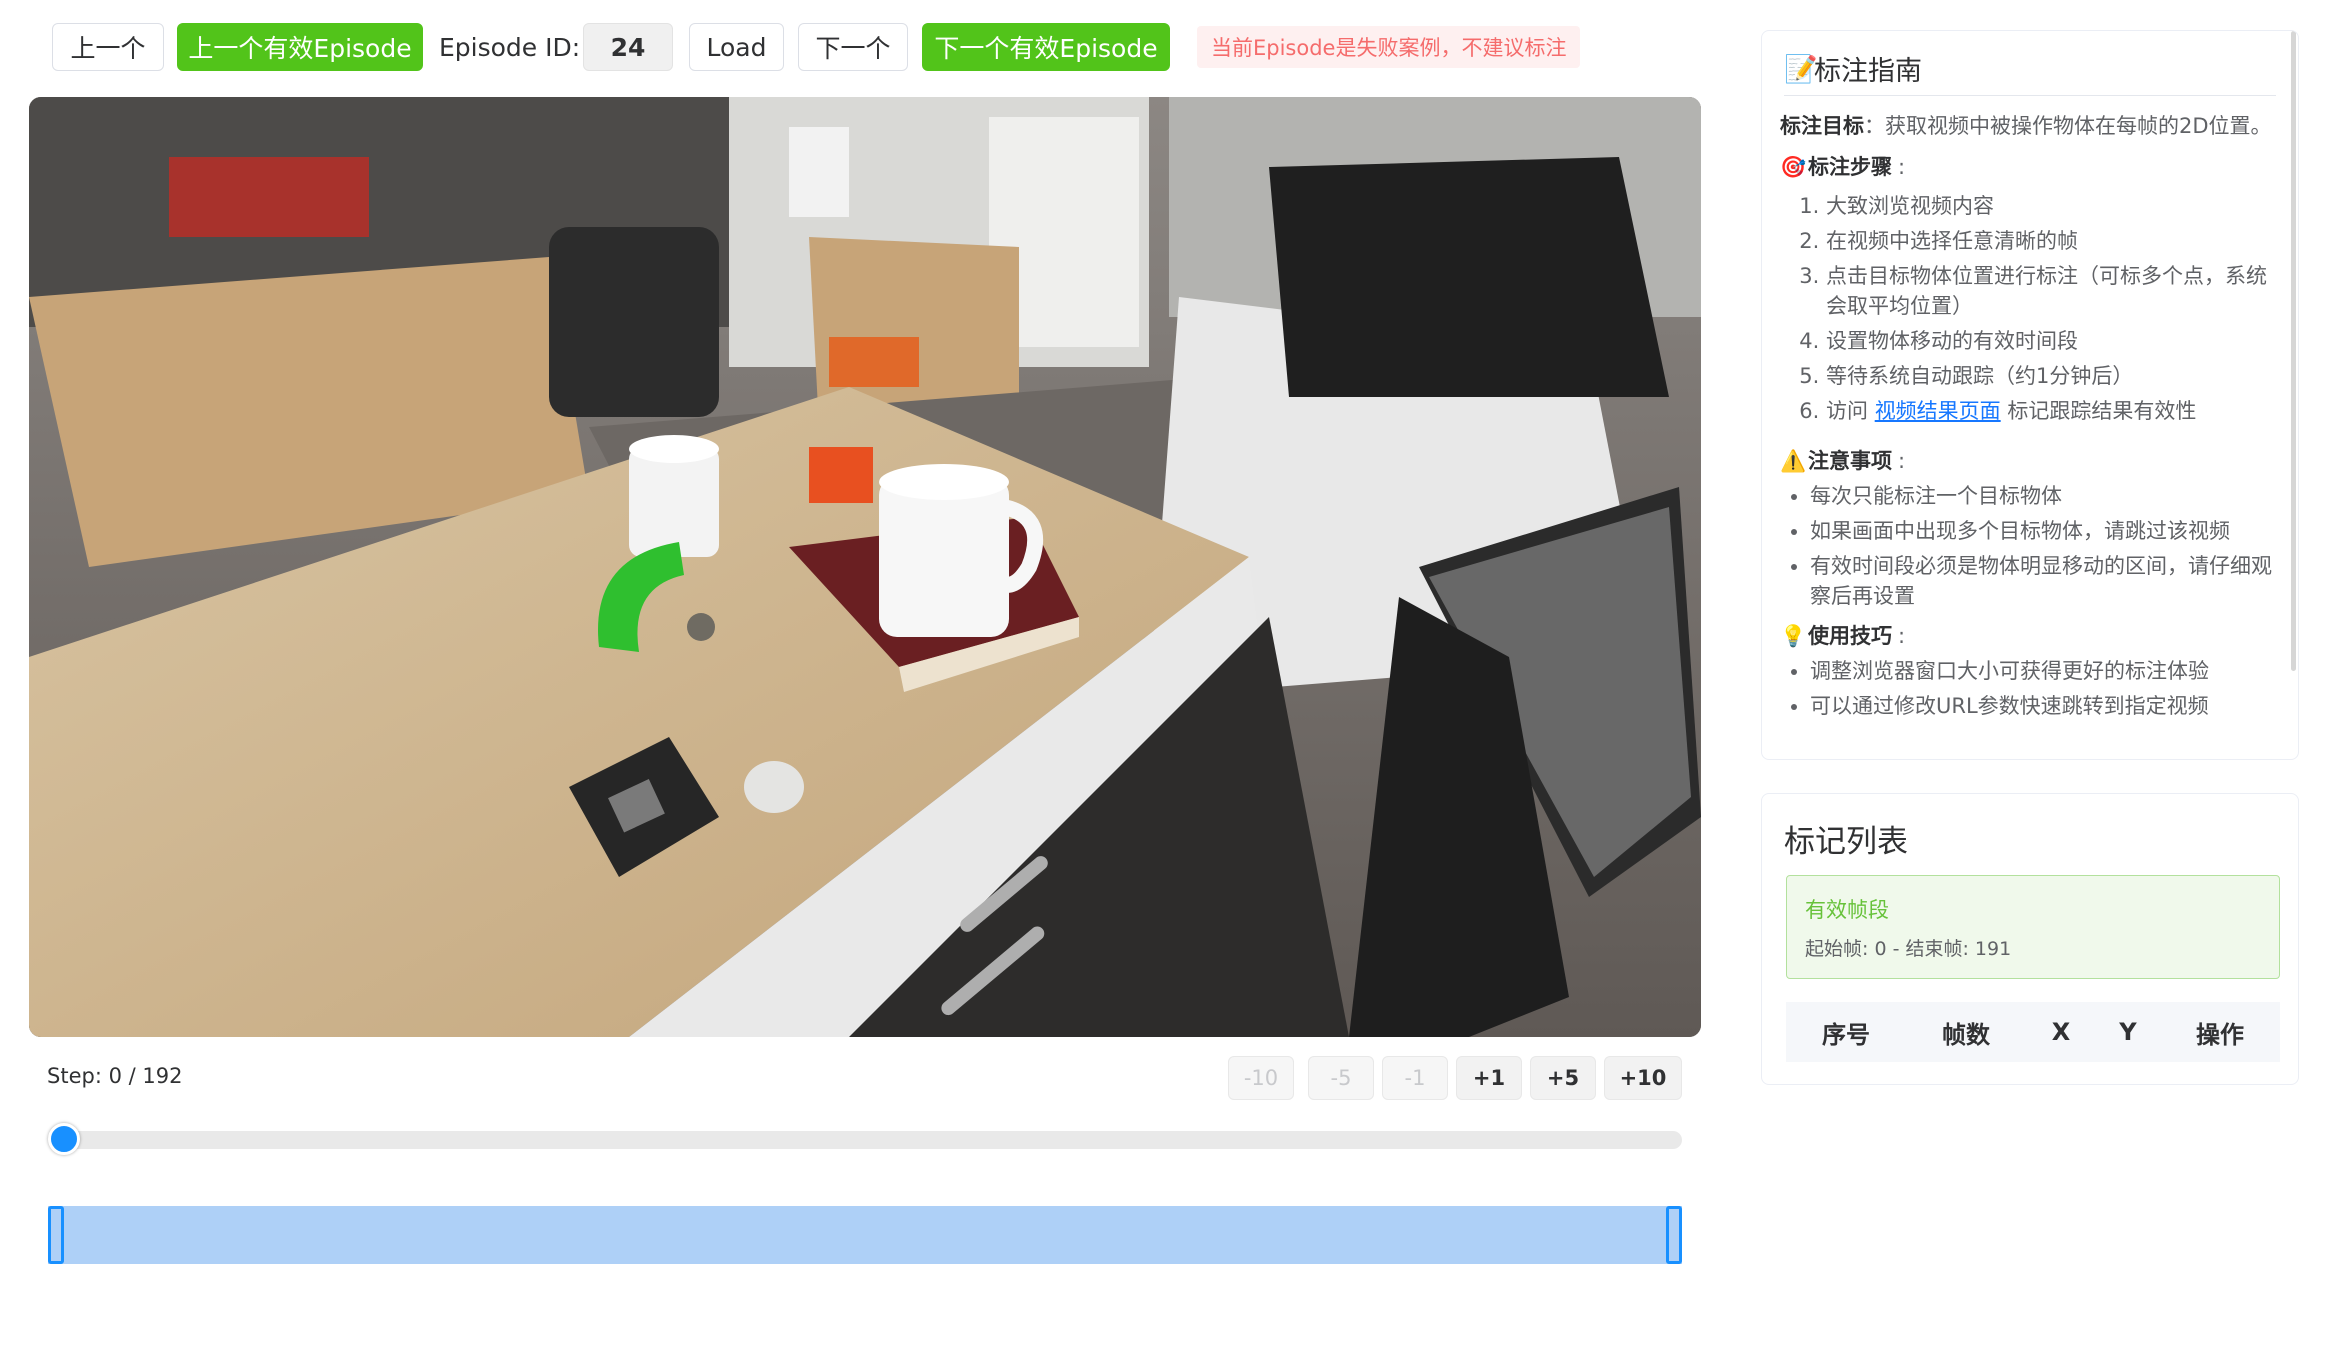  I want to click on target-icon: 🎯, so click(1793, 167).